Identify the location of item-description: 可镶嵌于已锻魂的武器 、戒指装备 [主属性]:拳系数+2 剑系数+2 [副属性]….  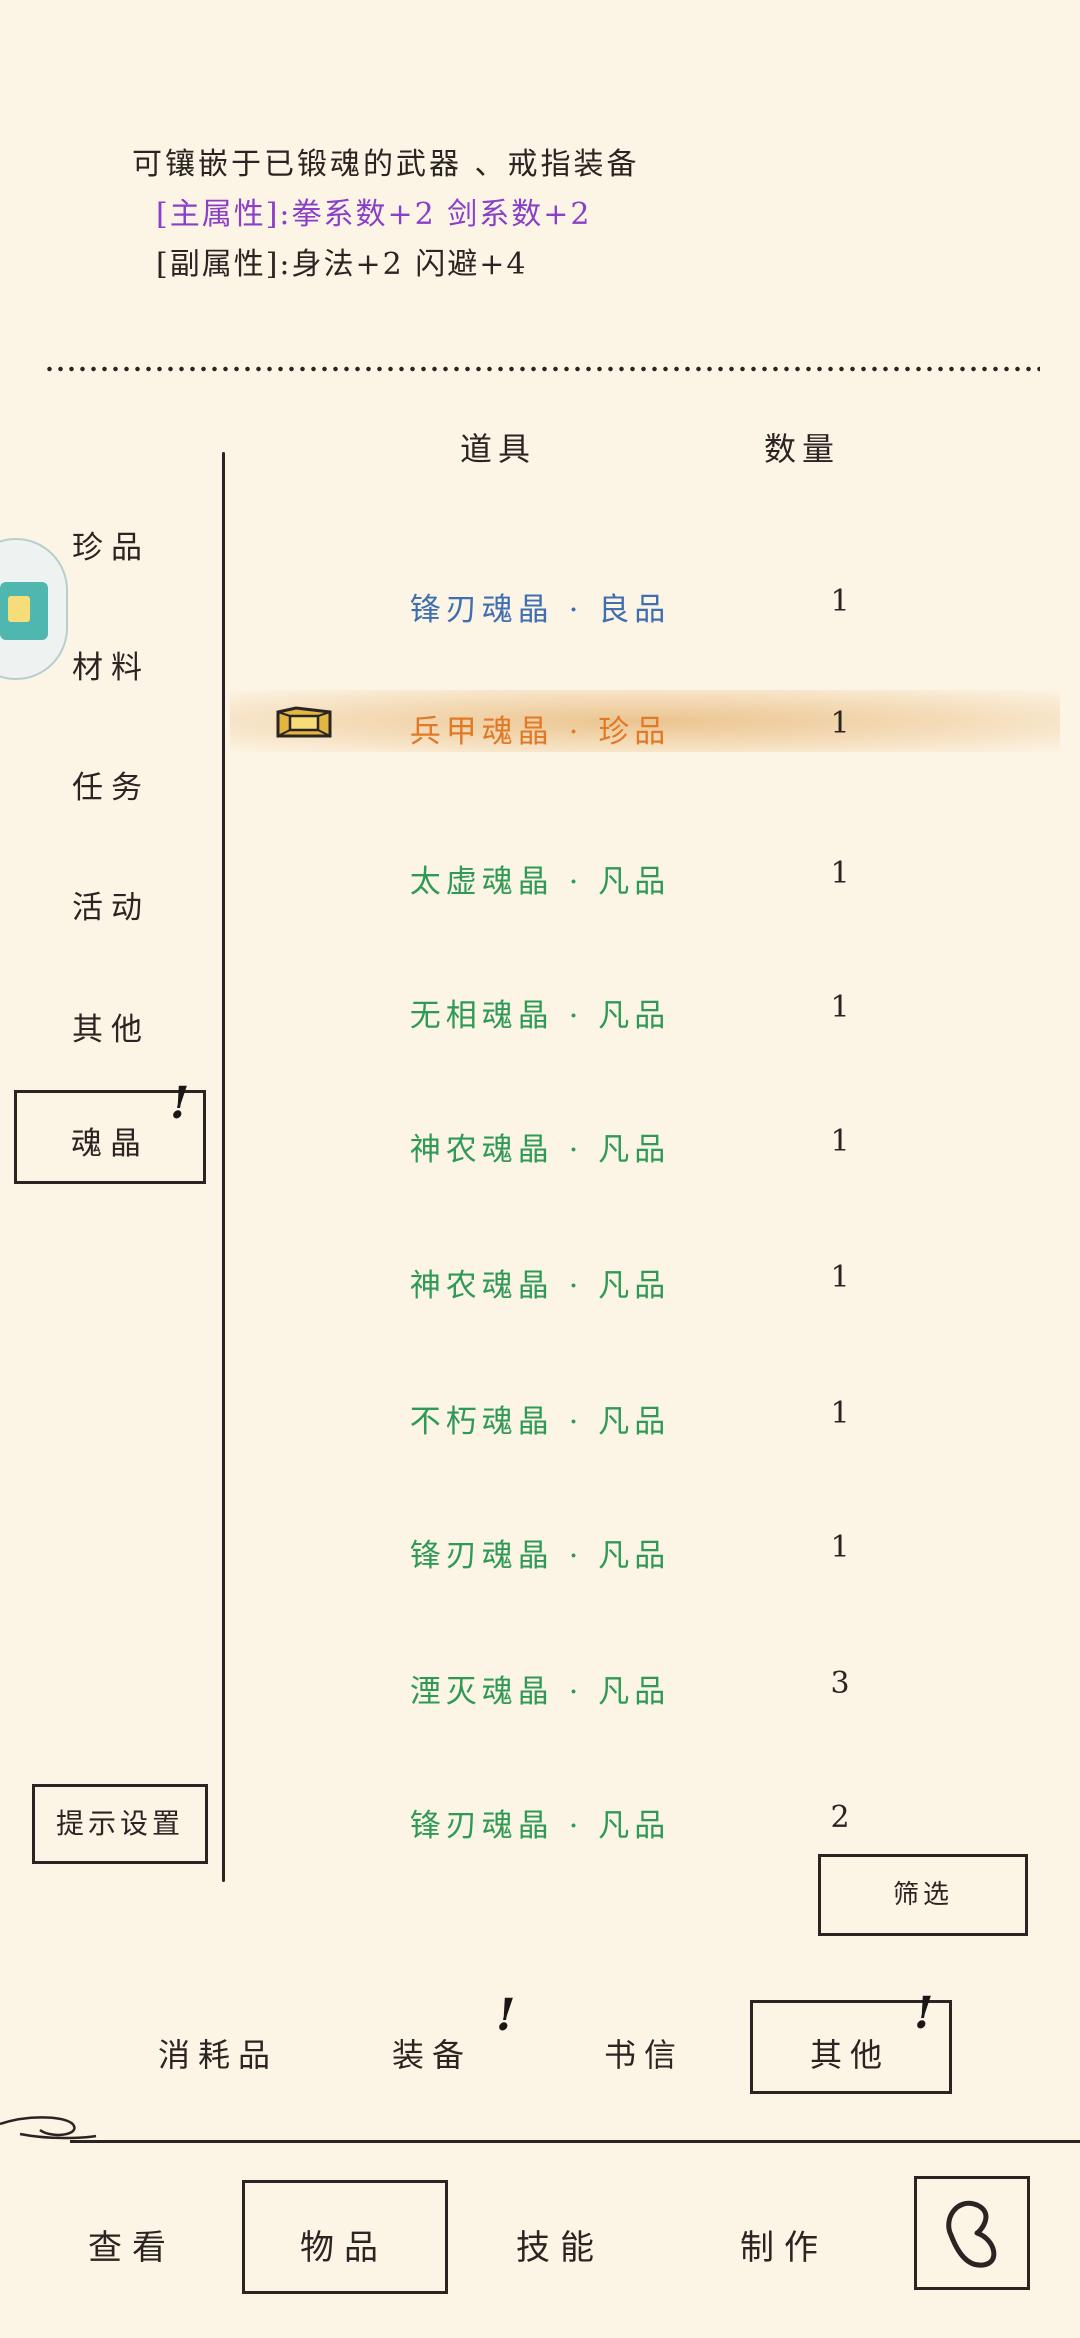
(386, 215).